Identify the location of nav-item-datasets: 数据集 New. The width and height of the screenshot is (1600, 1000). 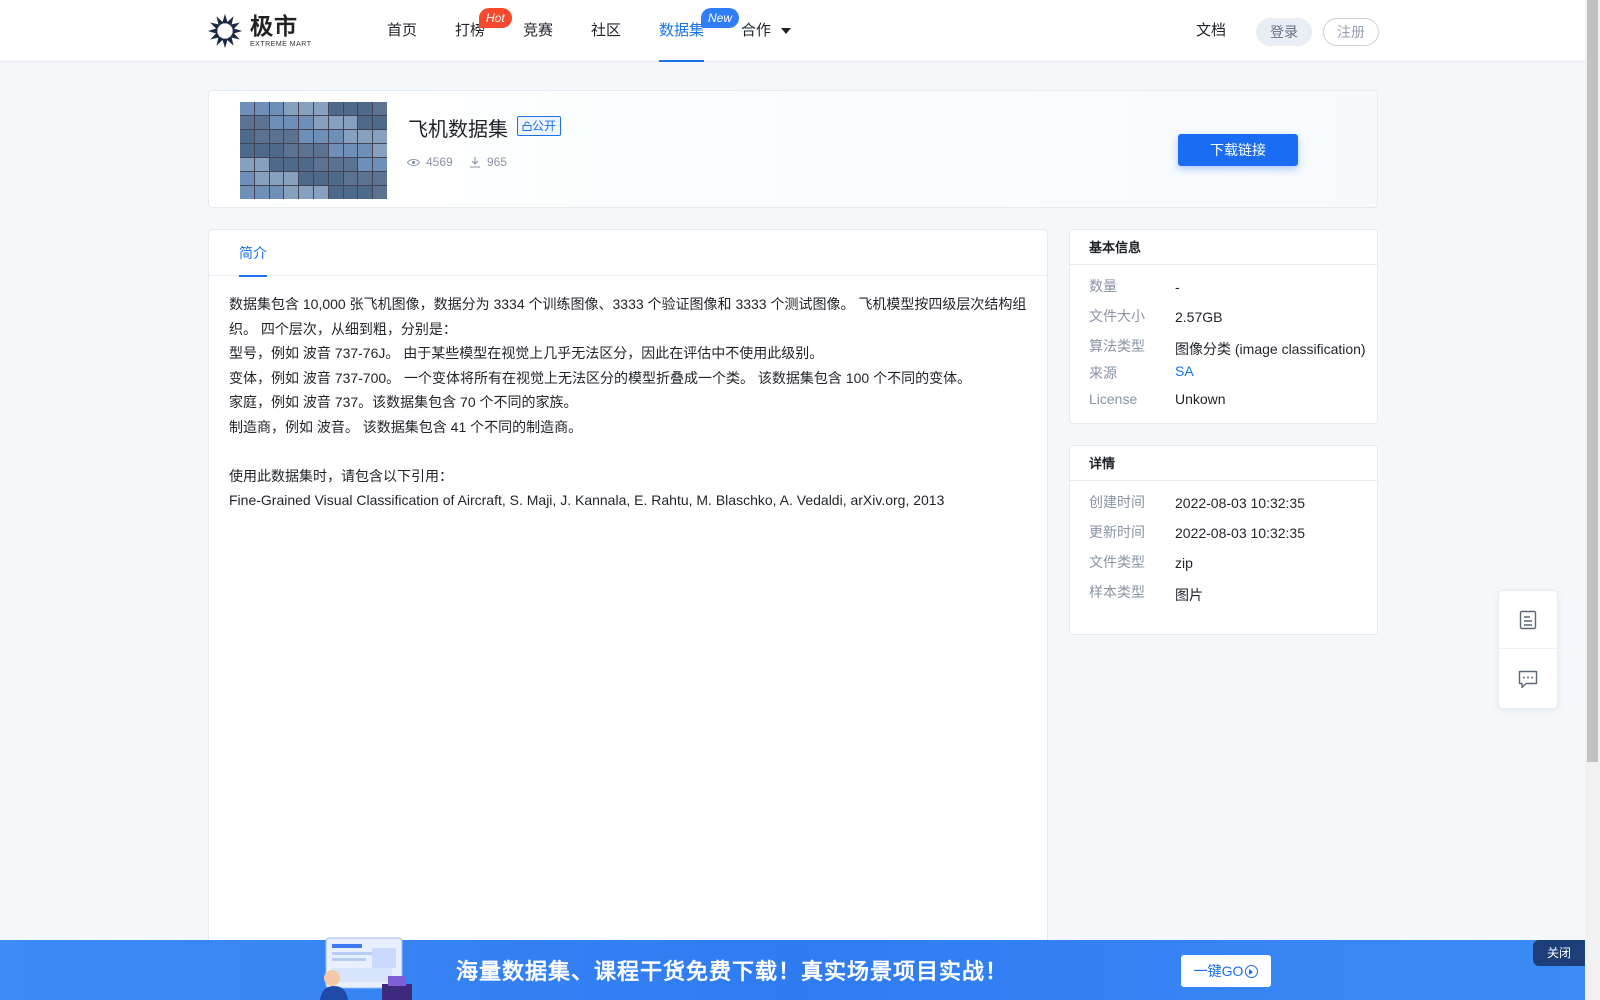
(699, 31).